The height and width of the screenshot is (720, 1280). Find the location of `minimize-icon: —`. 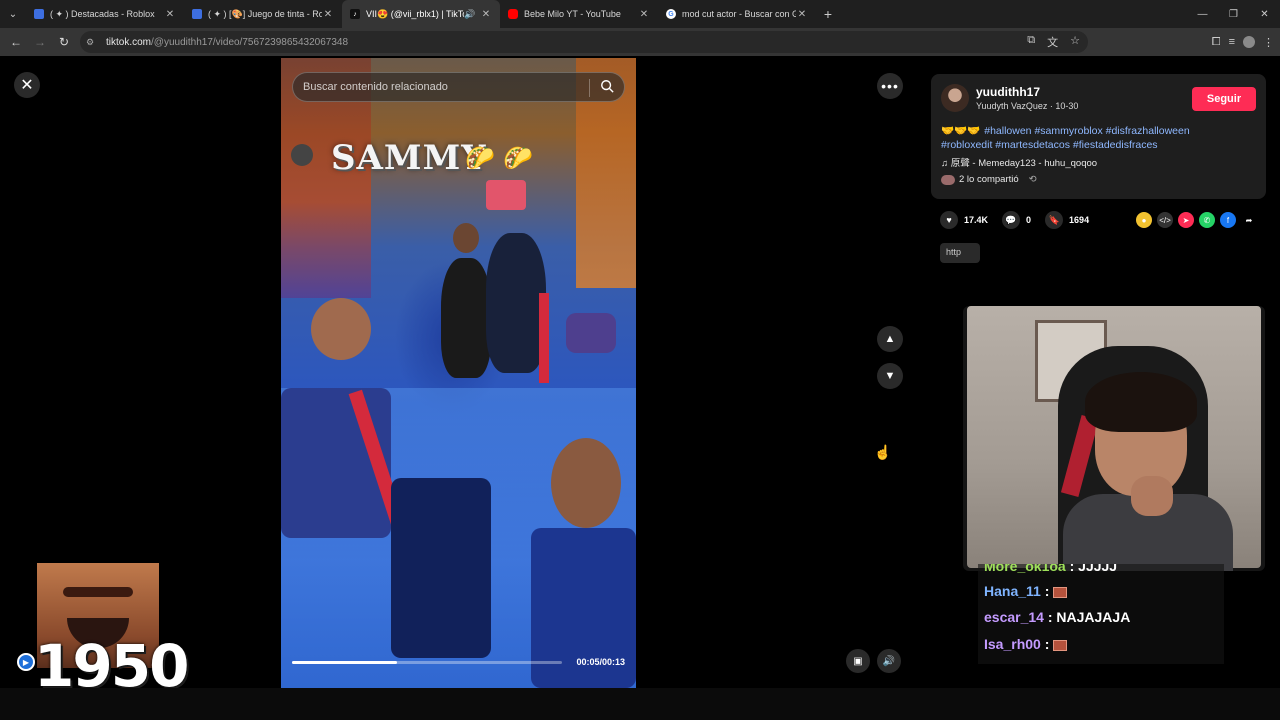

minimize-icon: — is located at coordinates (1202, 14).